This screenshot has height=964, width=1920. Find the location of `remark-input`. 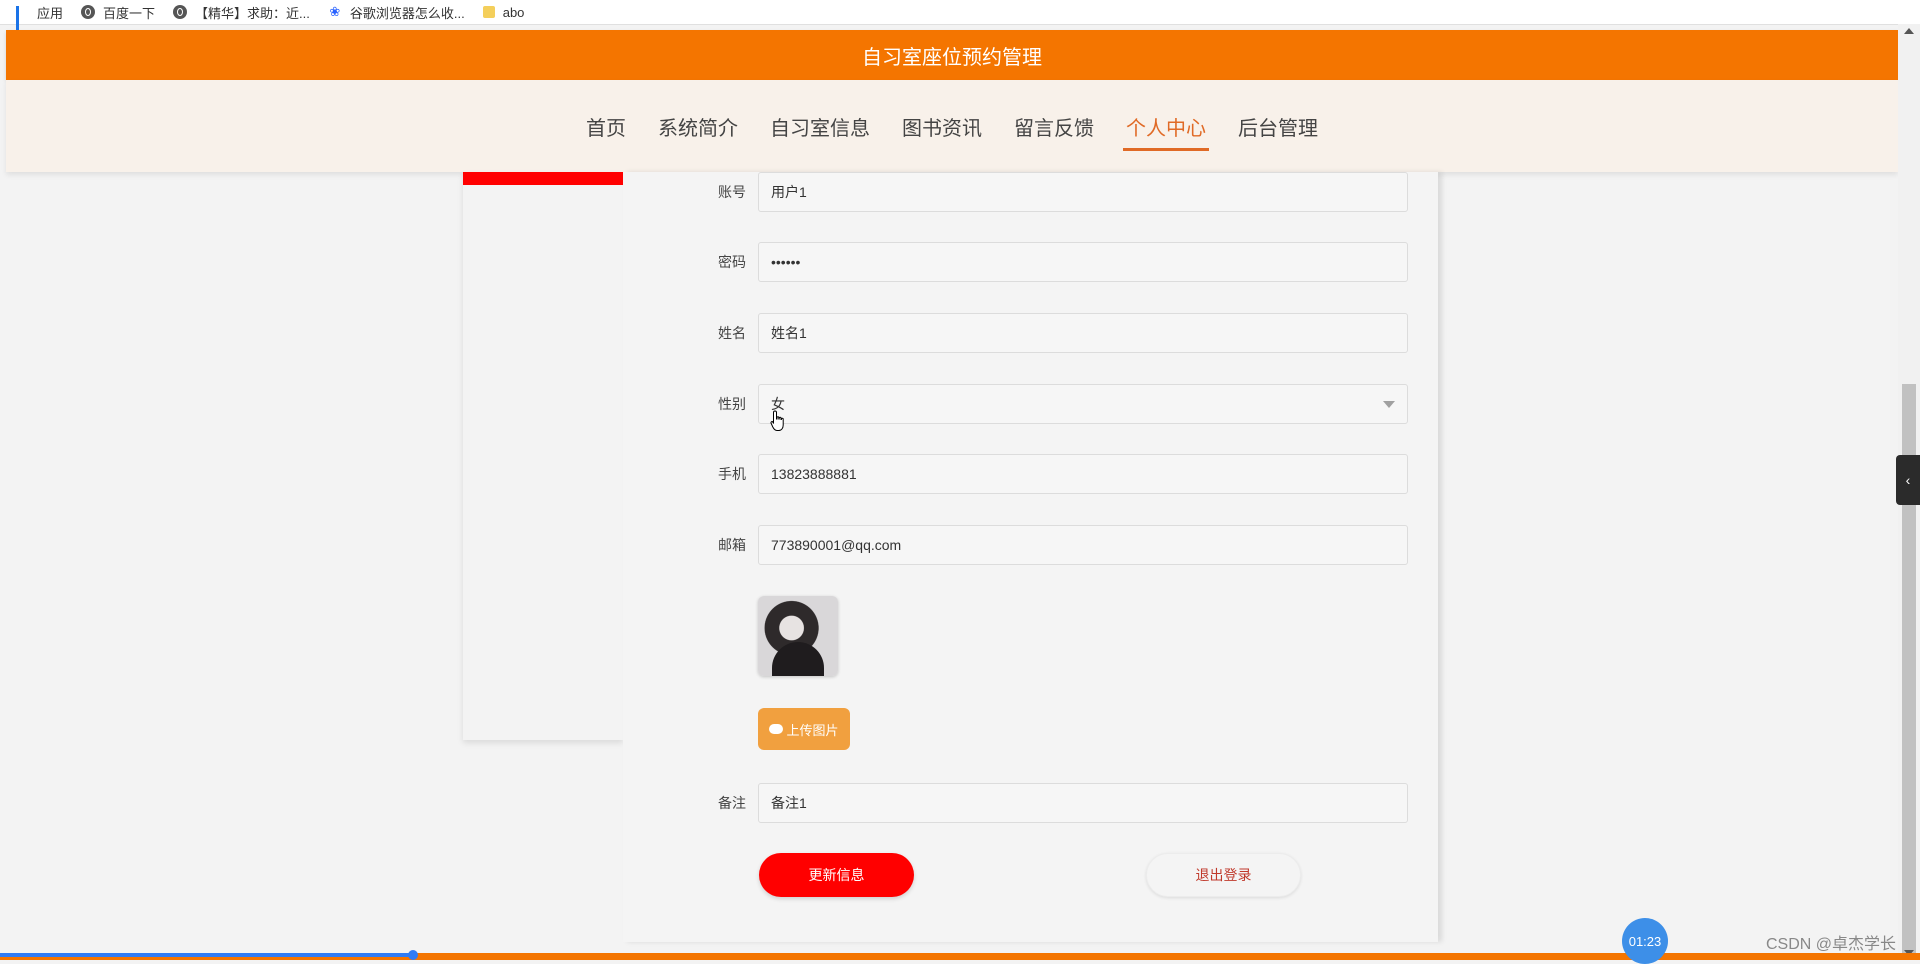

remark-input is located at coordinates (1083, 803).